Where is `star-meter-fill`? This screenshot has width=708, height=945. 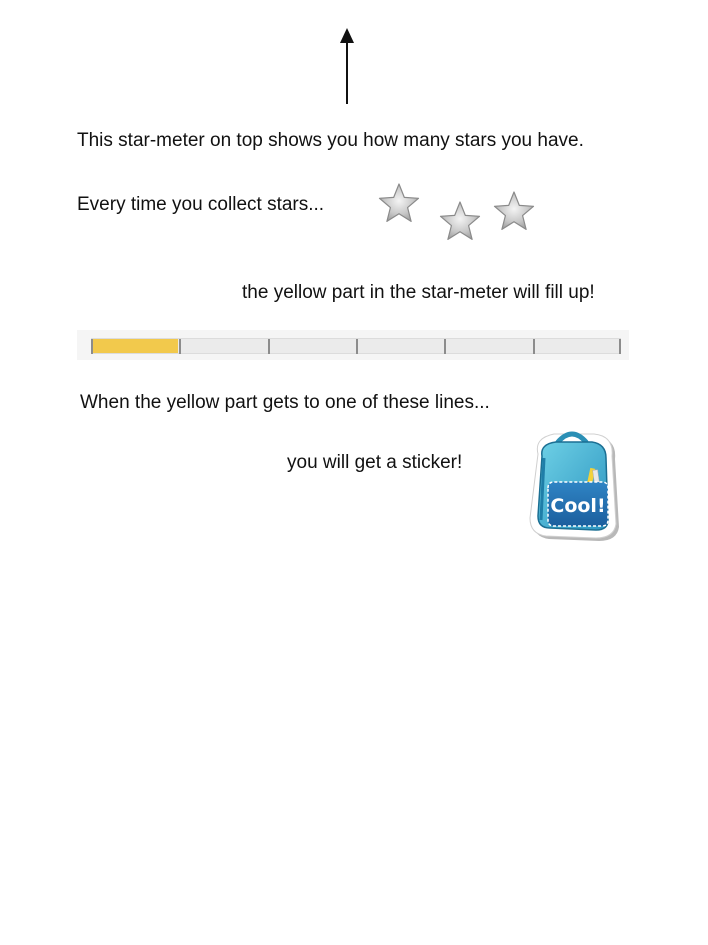 star-meter-fill is located at coordinates (134, 346).